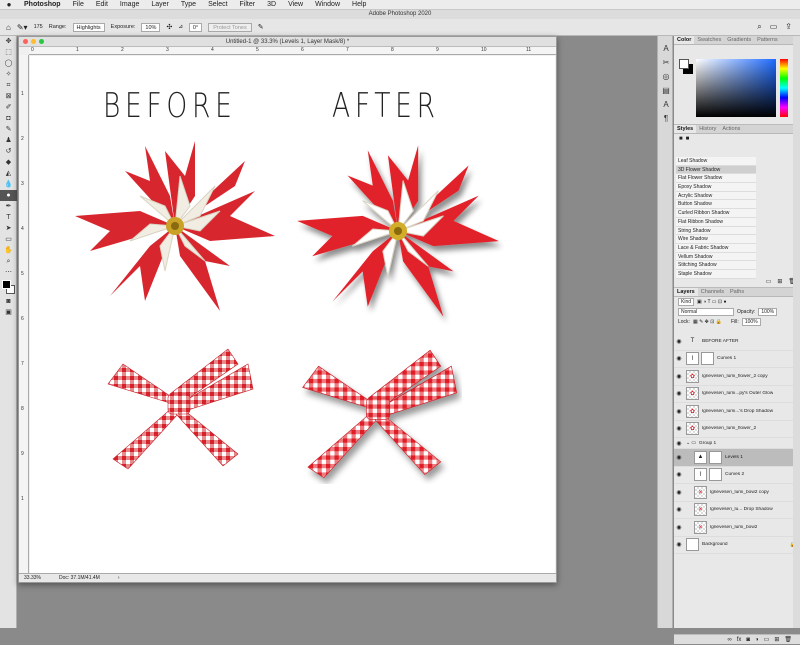 Image resolution: width=800 pixels, height=645 pixels. What do you see at coordinates (759, 27) in the screenshot?
I see `search-icon: ⌕` at bounding box center [759, 27].